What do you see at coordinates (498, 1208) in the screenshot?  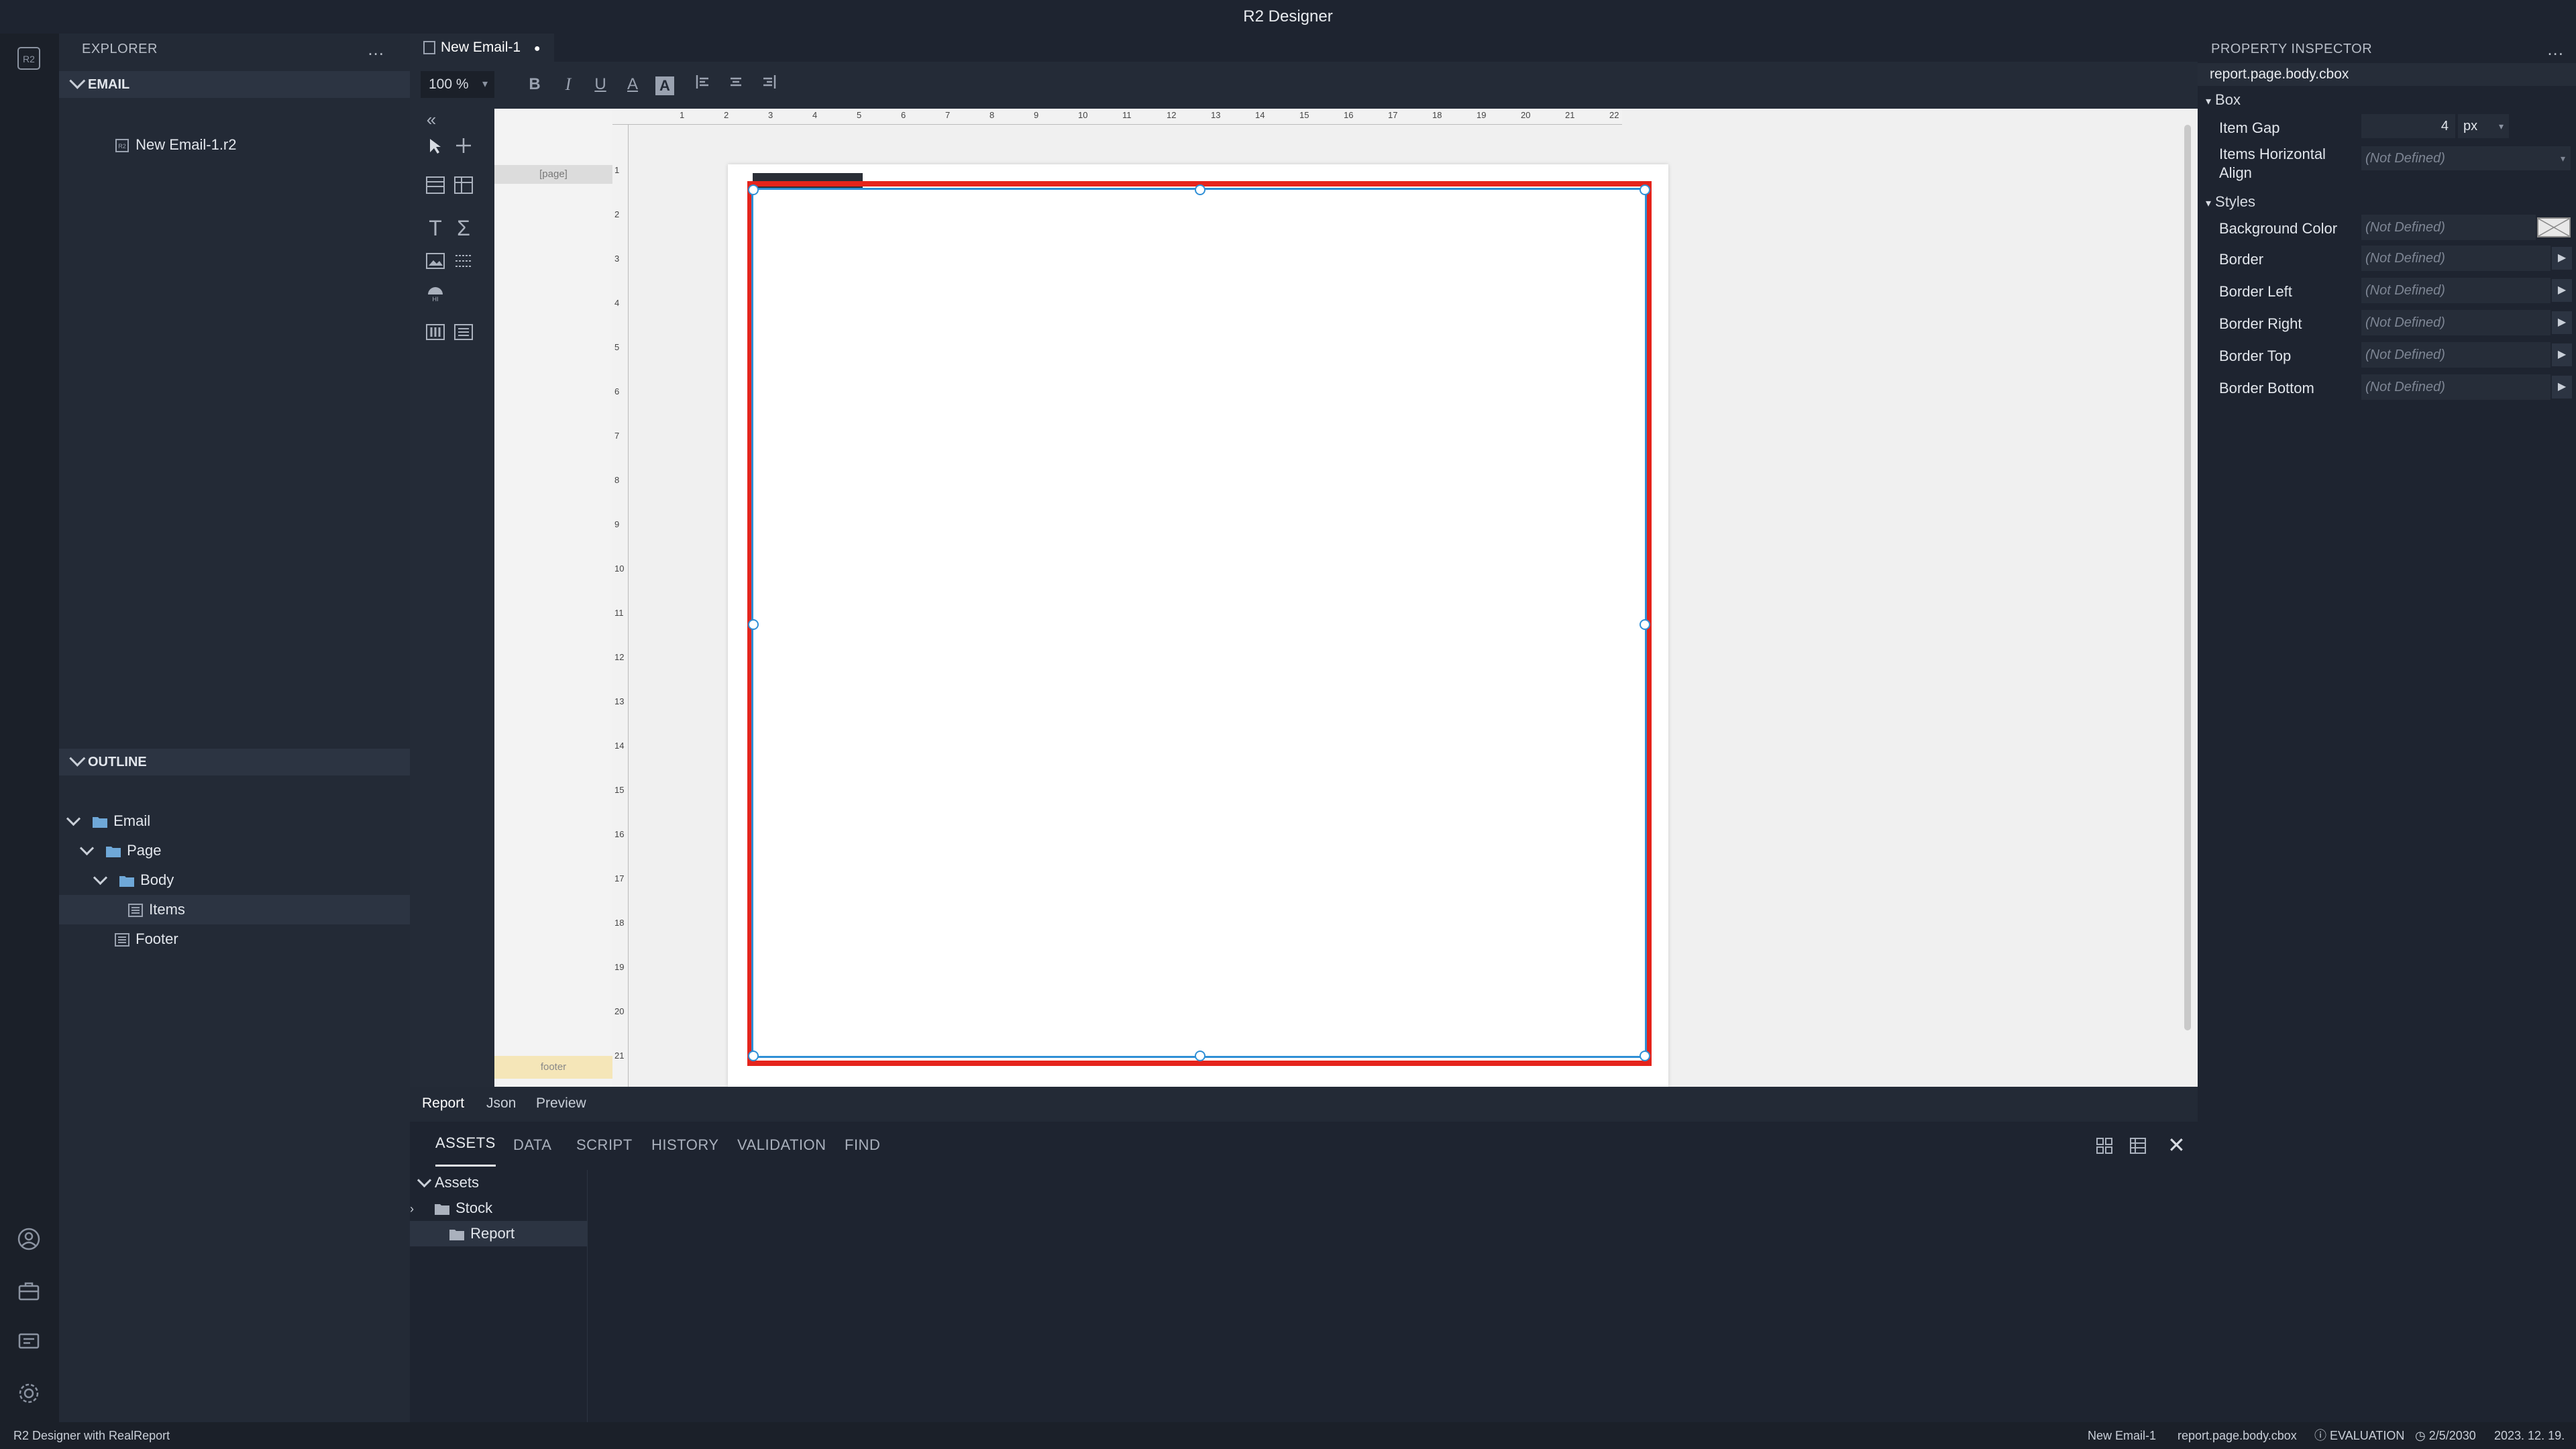 I see `asset-folder-stock: › Stock` at bounding box center [498, 1208].